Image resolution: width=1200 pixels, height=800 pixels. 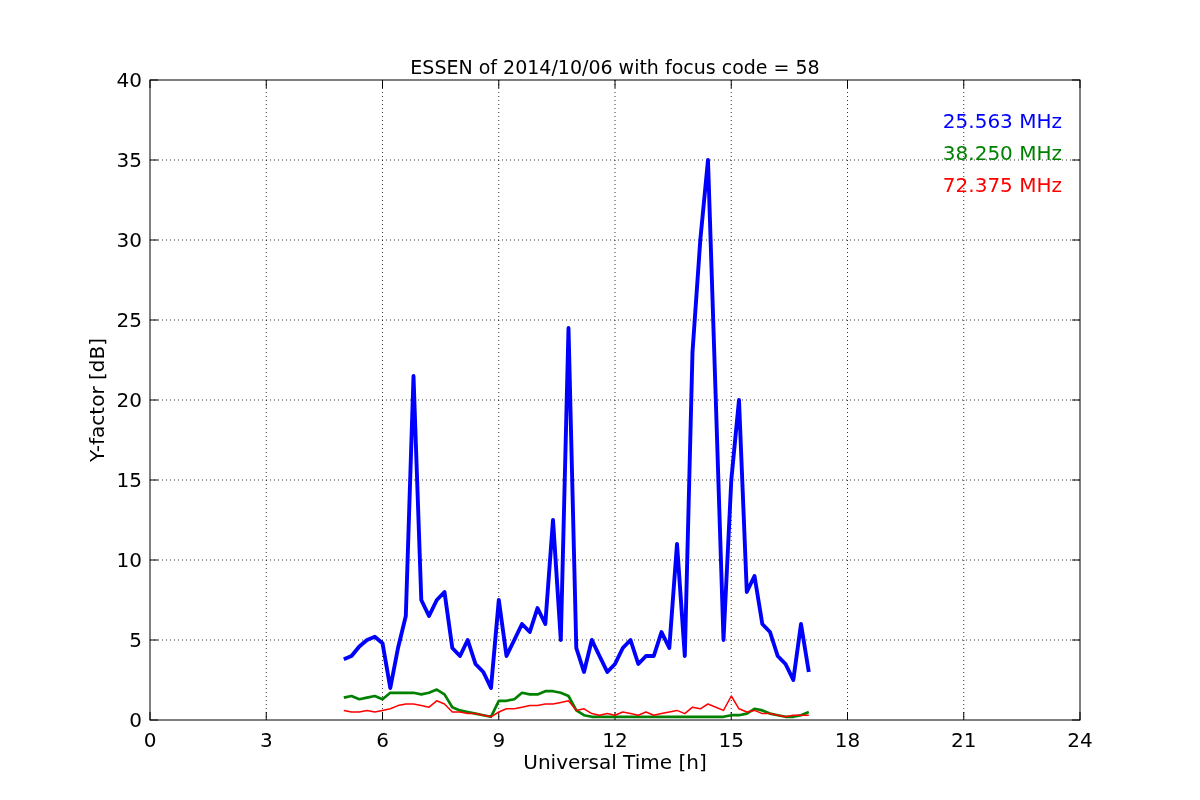 I want to click on chart-title: ESSEN of 2014/10/06 with focus code = 58, so click(x=615, y=67).